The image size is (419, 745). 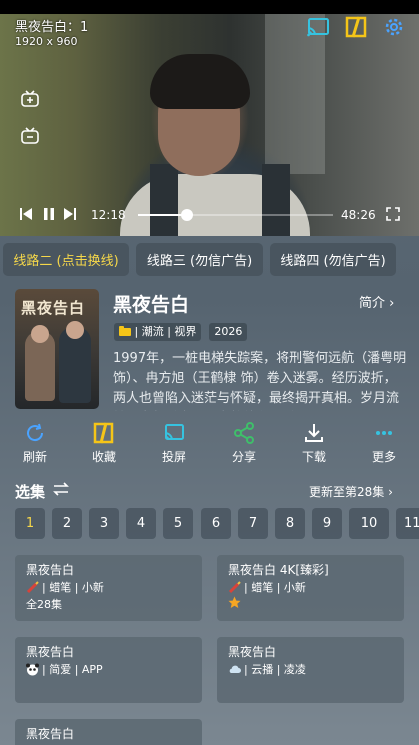 I want to click on show-year: 2026, so click(x=228, y=332).